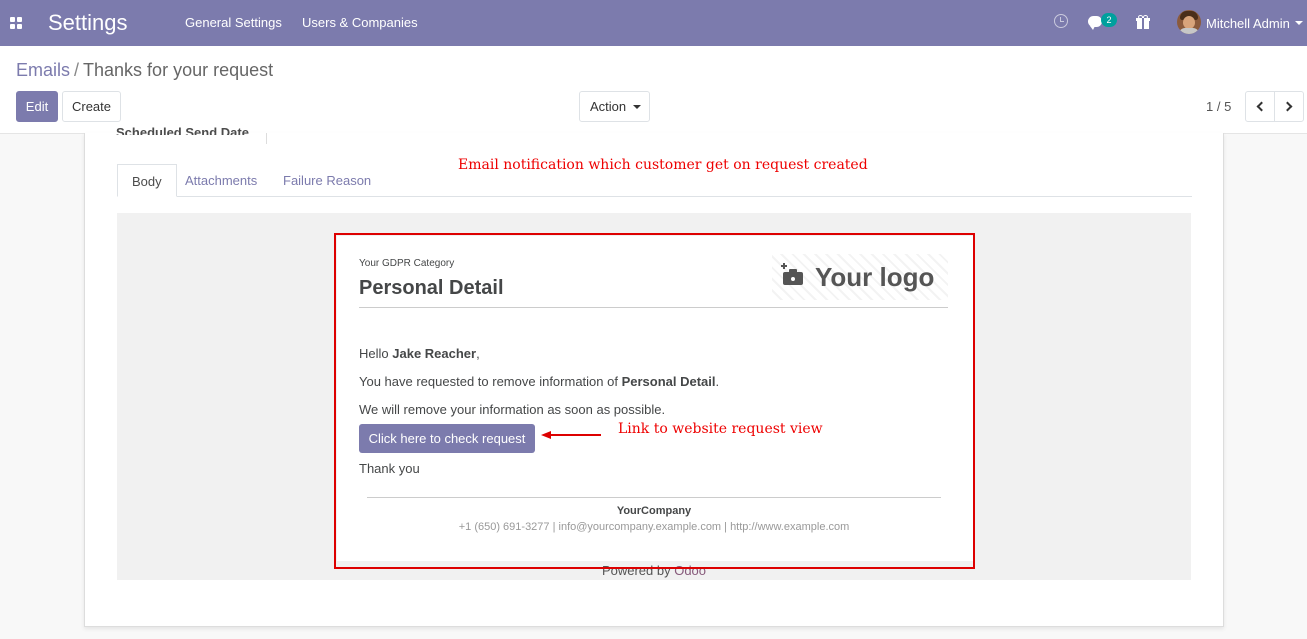 The width and height of the screenshot is (1307, 639). Describe the element at coordinates (88, 22) in the screenshot. I see `app-title: Settings` at that location.